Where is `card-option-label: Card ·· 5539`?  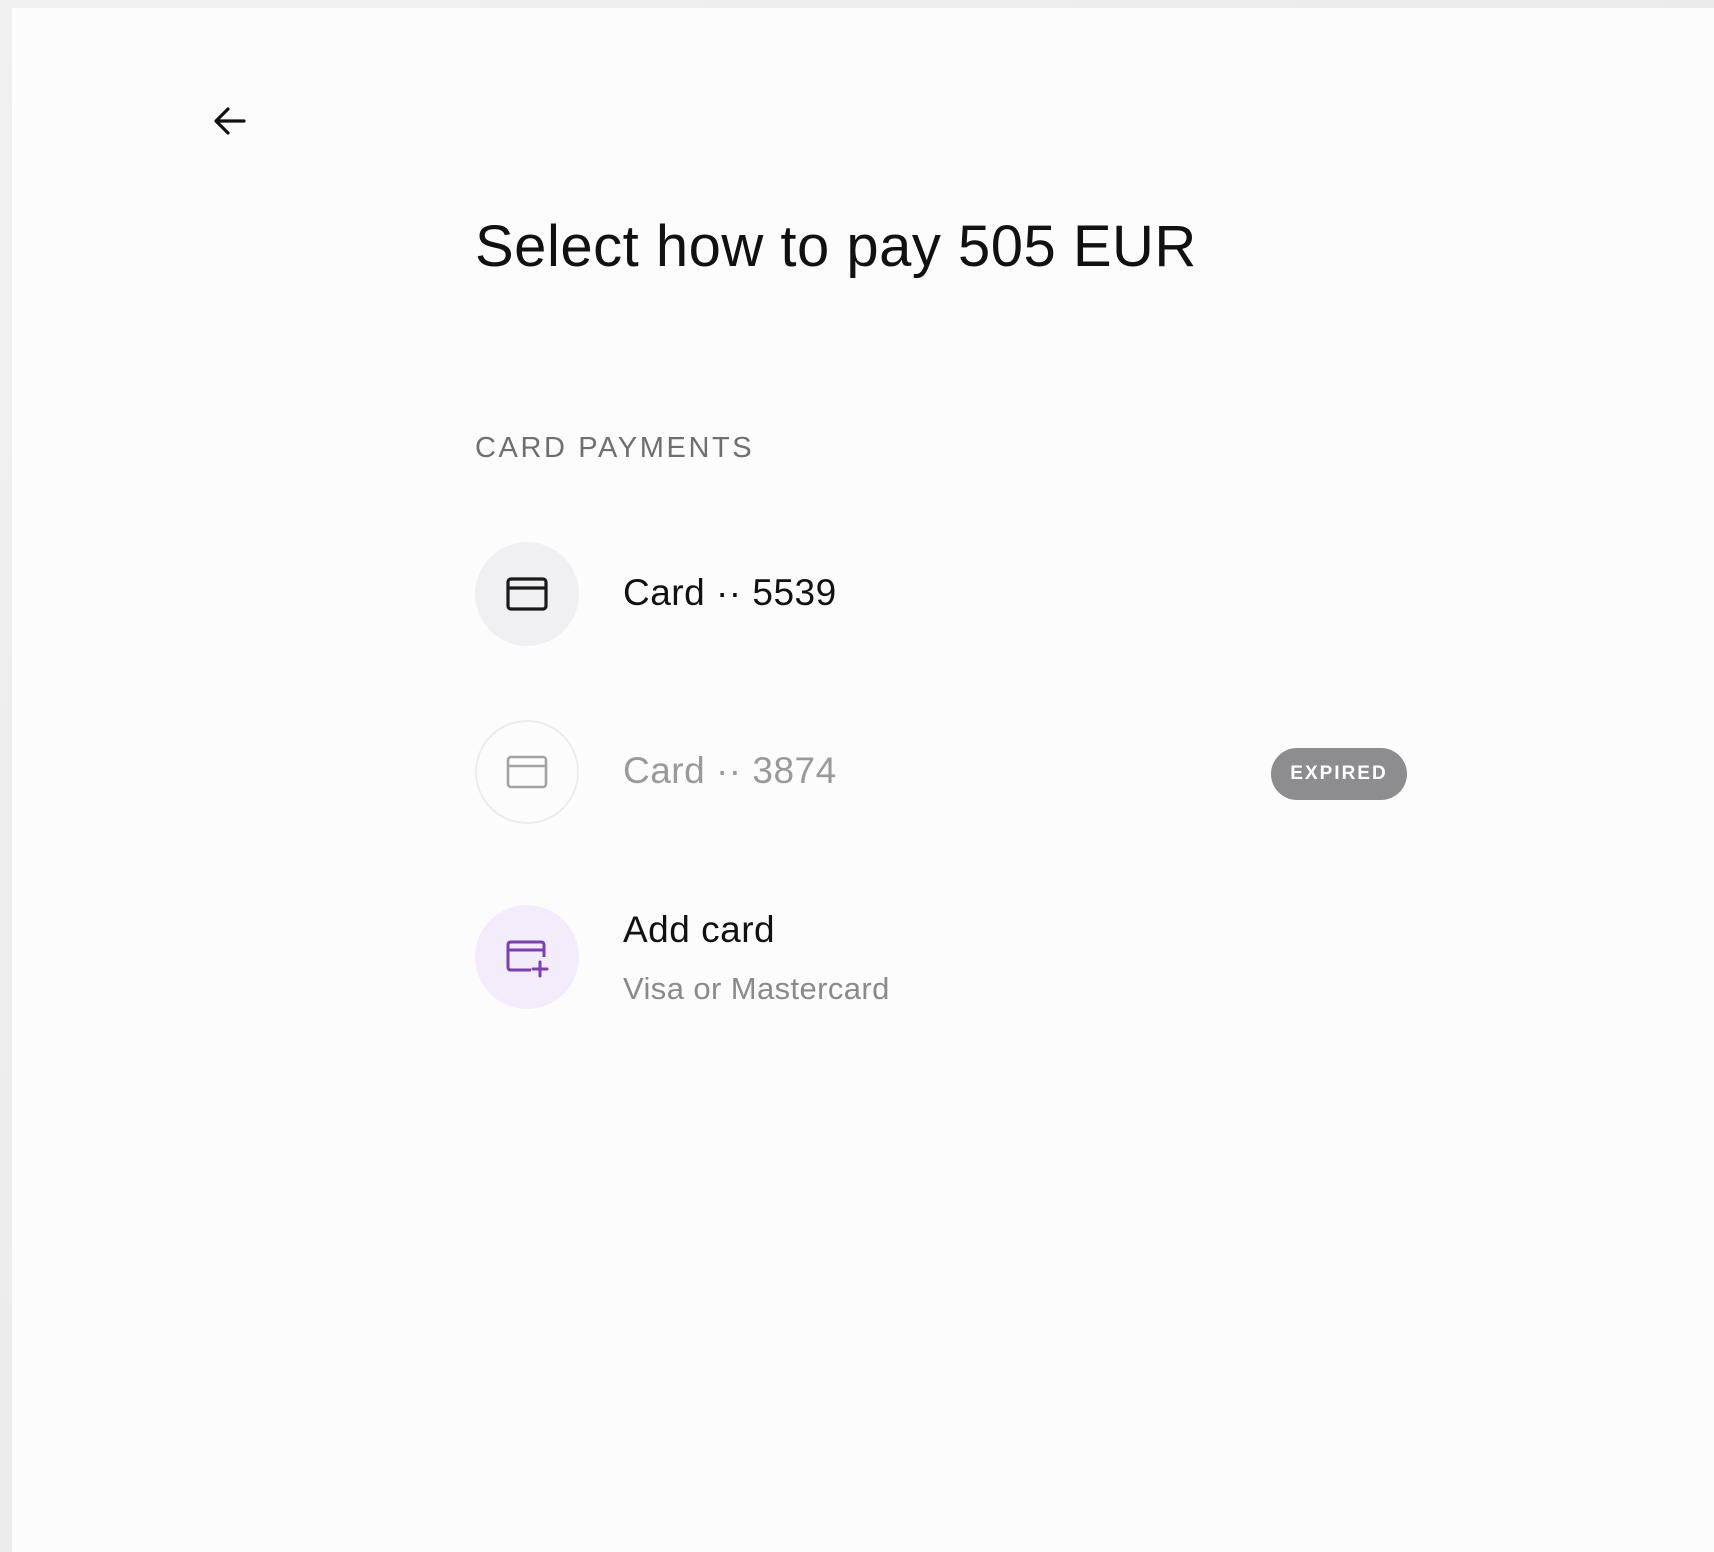
card-option-label: Card ·· 5539 is located at coordinates (730, 592).